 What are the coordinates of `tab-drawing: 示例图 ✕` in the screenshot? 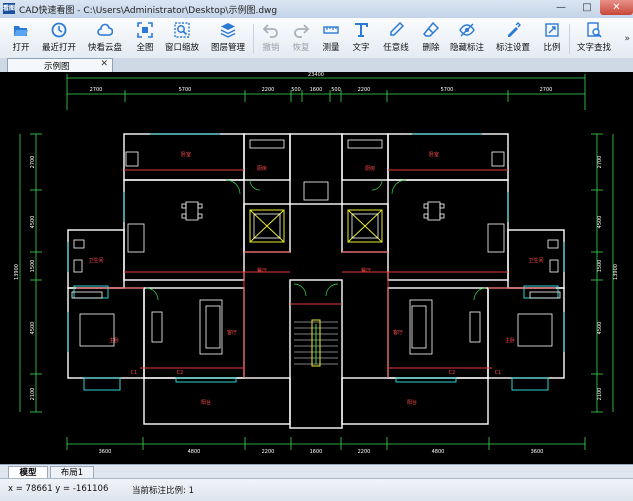 It's located at (60, 65).